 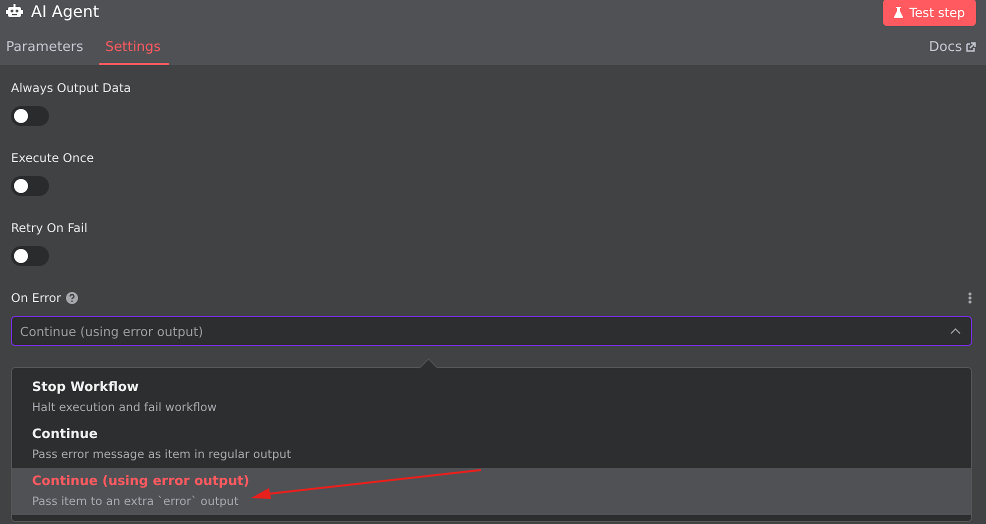 What do you see at coordinates (141, 481) in the screenshot?
I see `option-title: Continue (using error output)` at bounding box center [141, 481].